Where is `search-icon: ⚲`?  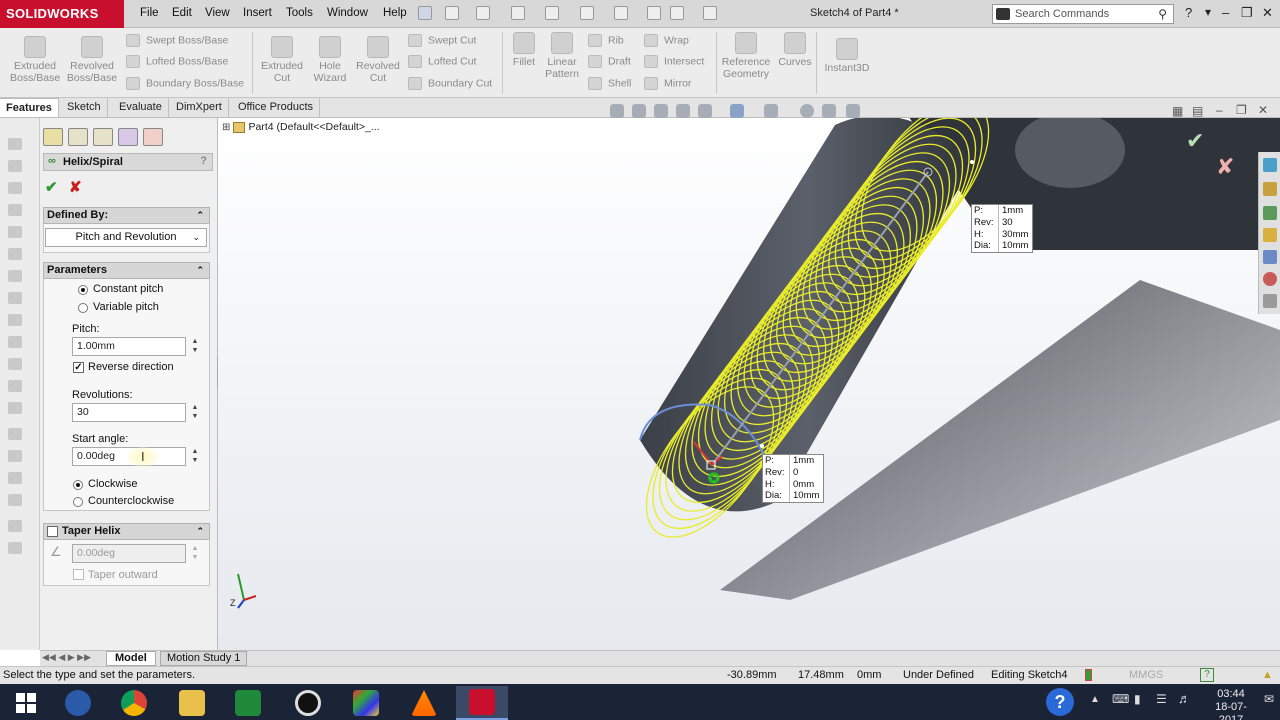 search-icon: ⚲ is located at coordinates (1162, 14).